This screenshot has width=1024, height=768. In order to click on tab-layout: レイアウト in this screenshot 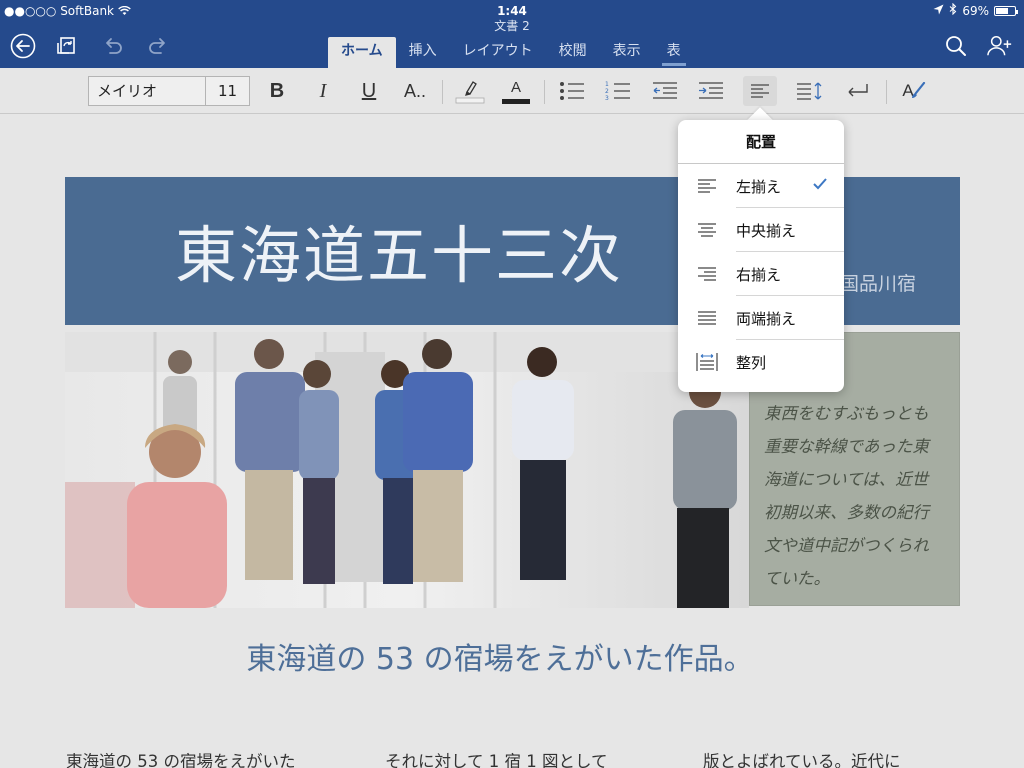, I will do `click(498, 52)`.